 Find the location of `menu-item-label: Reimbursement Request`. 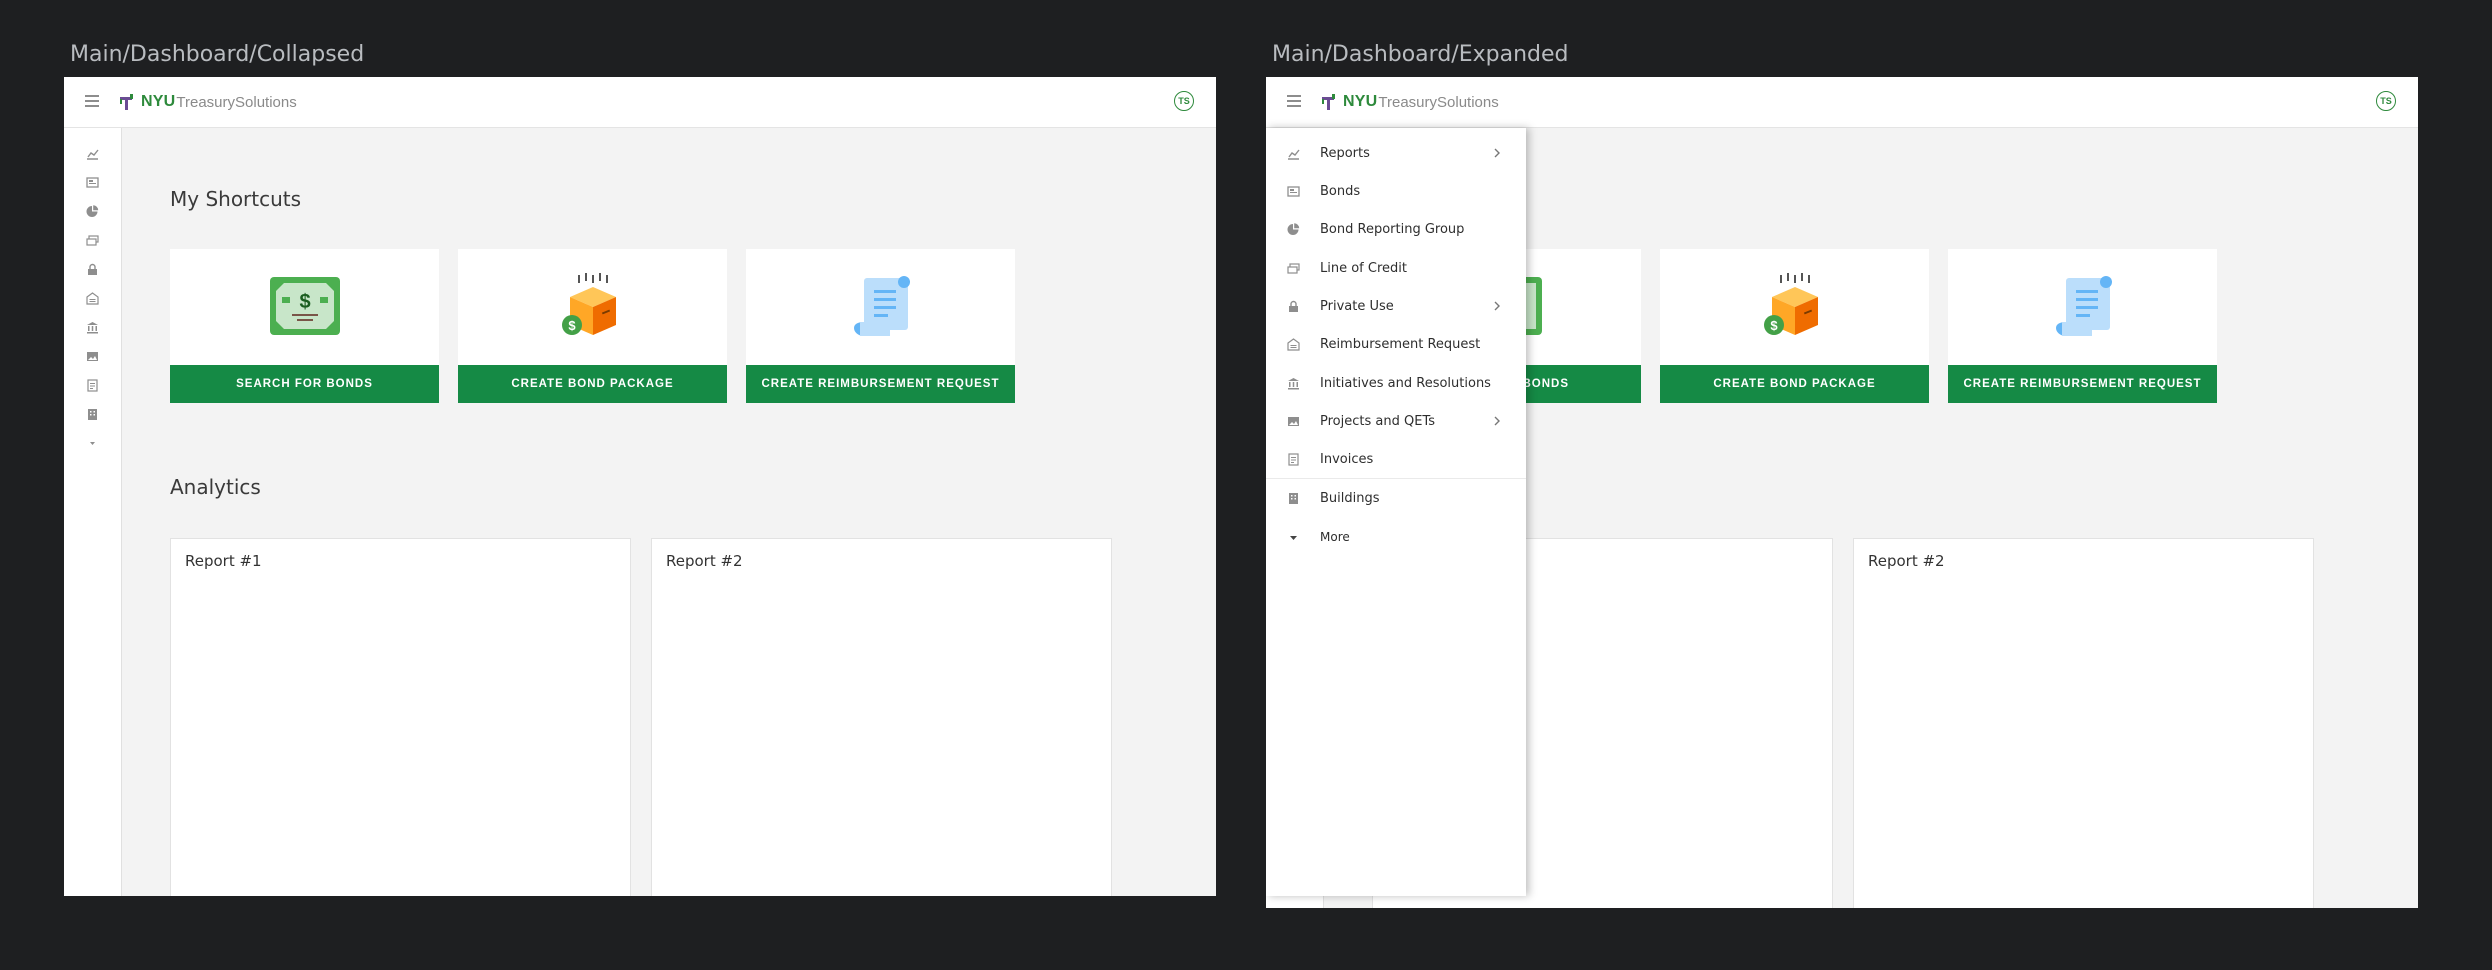

menu-item-label: Reimbursement Request is located at coordinates (1400, 344).